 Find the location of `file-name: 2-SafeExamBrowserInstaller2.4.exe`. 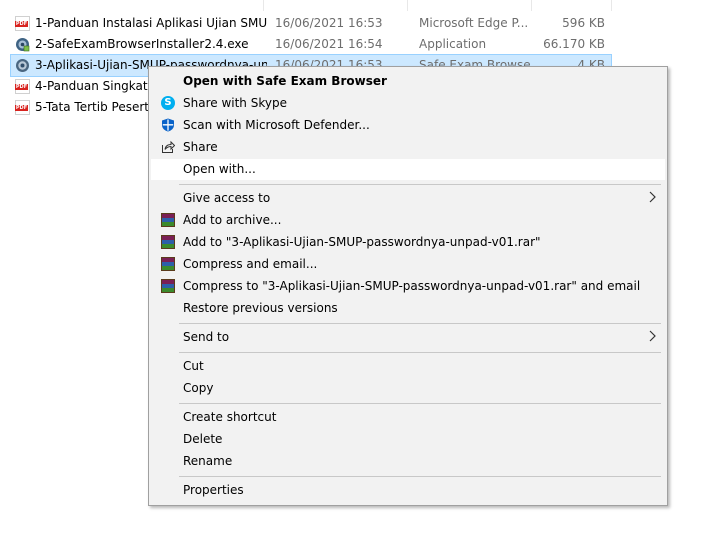

file-name: 2-SafeExamBrowserInstaller2.4.exe is located at coordinates (142, 44).